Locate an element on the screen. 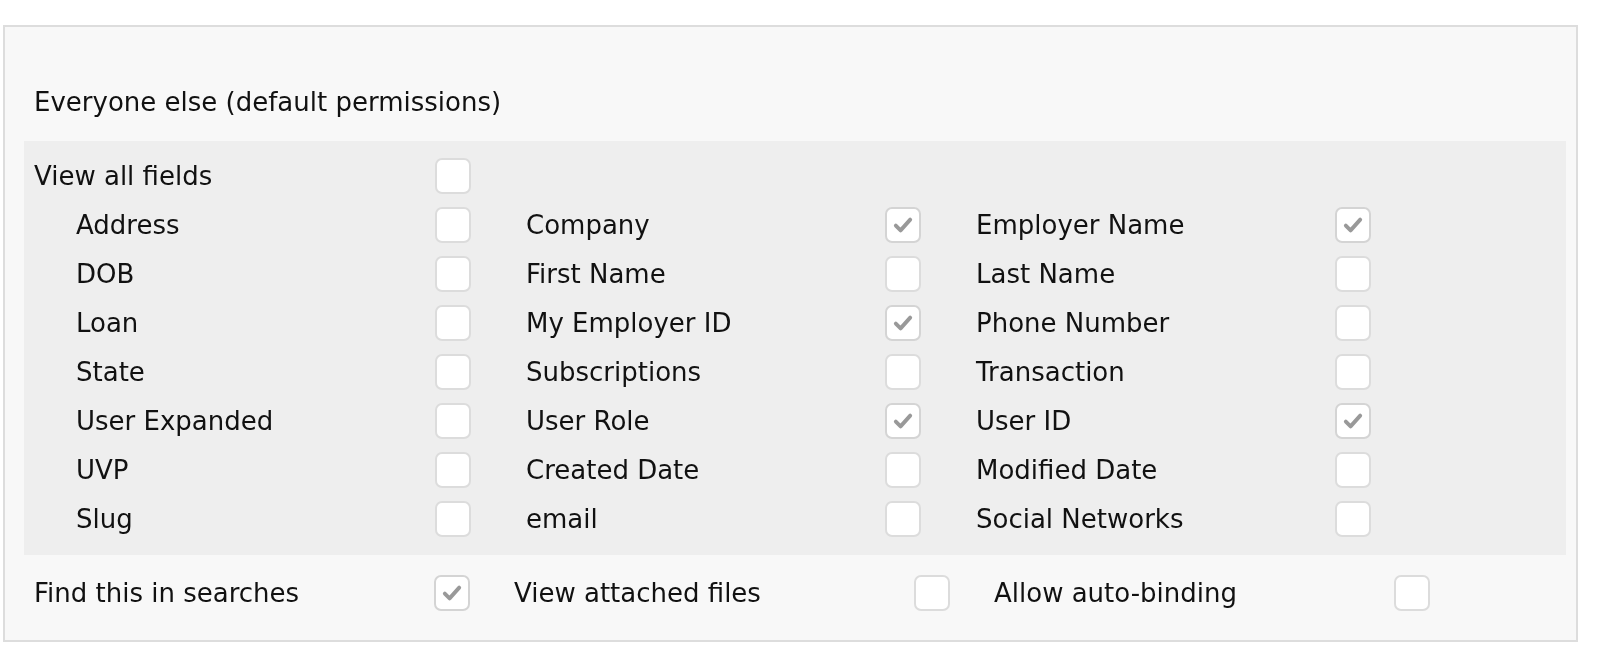  checkbox-label: View all fields is located at coordinates (124, 176).